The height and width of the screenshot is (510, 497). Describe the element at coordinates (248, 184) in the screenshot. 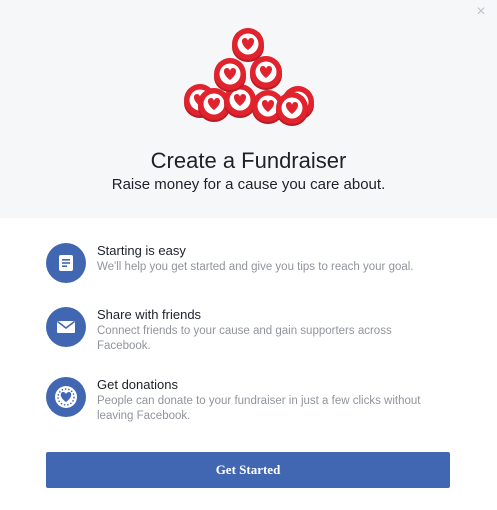

I see `page-subtitle: Raise money for a cause you care about.` at that location.